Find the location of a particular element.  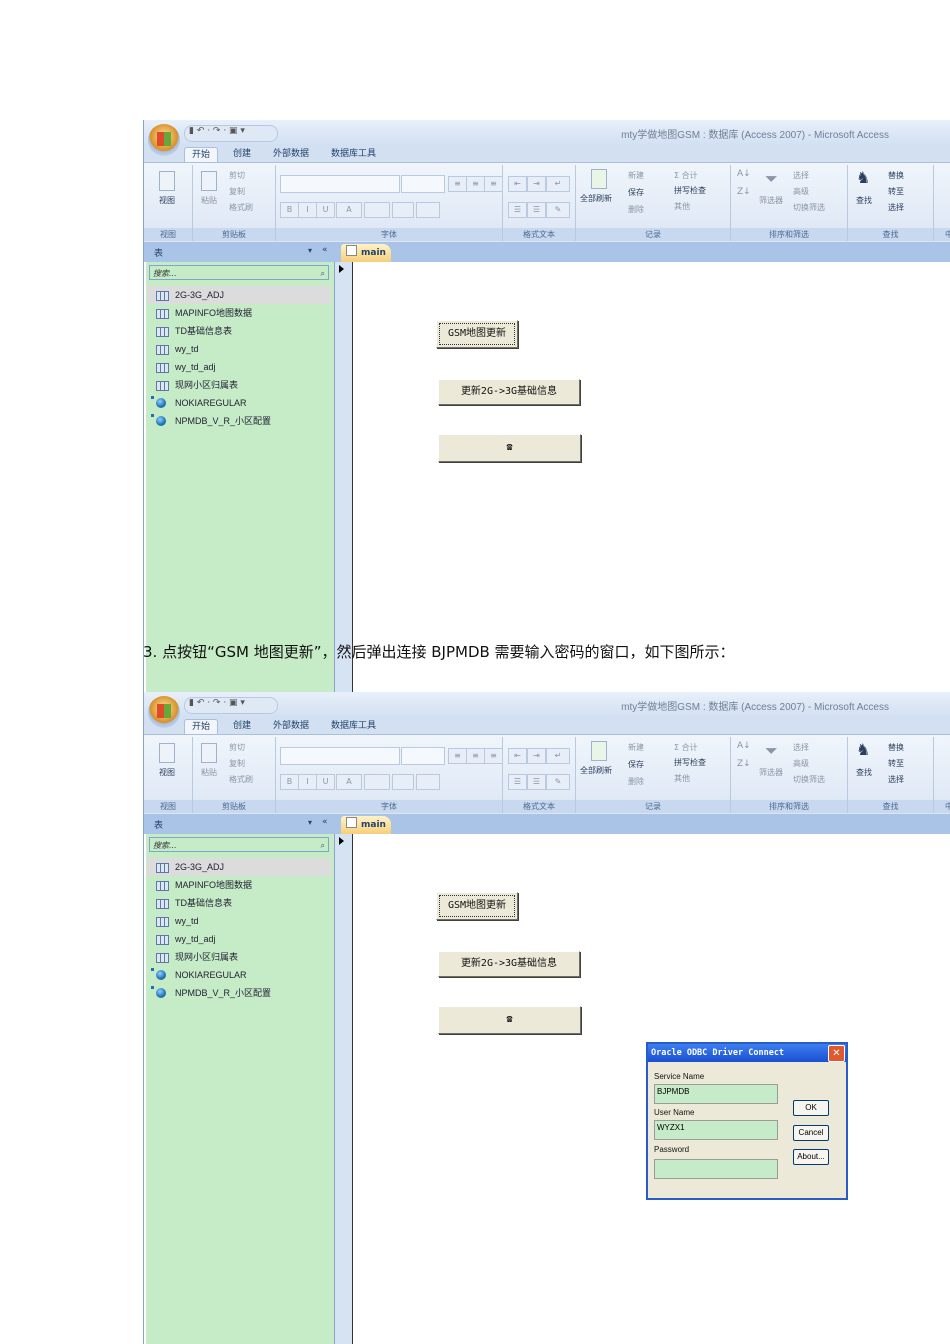

bullets-button: ☰ is located at coordinates (536, 210).